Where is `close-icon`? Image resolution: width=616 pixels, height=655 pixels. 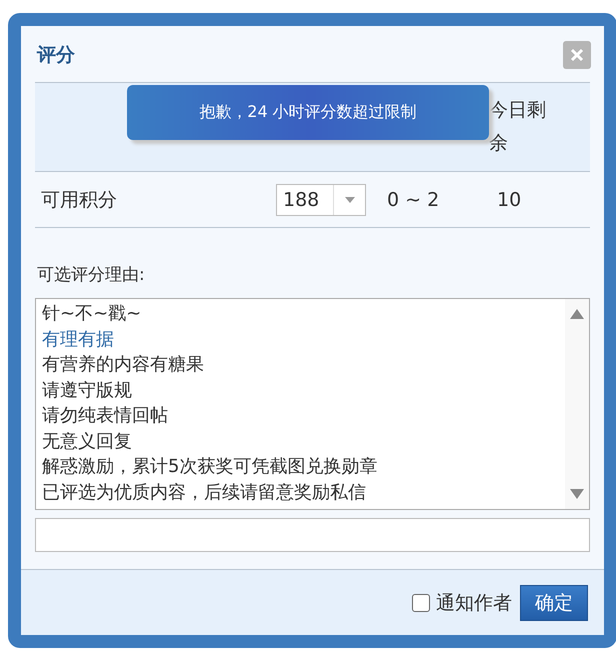 close-icon is located at coordinates (577, 55).